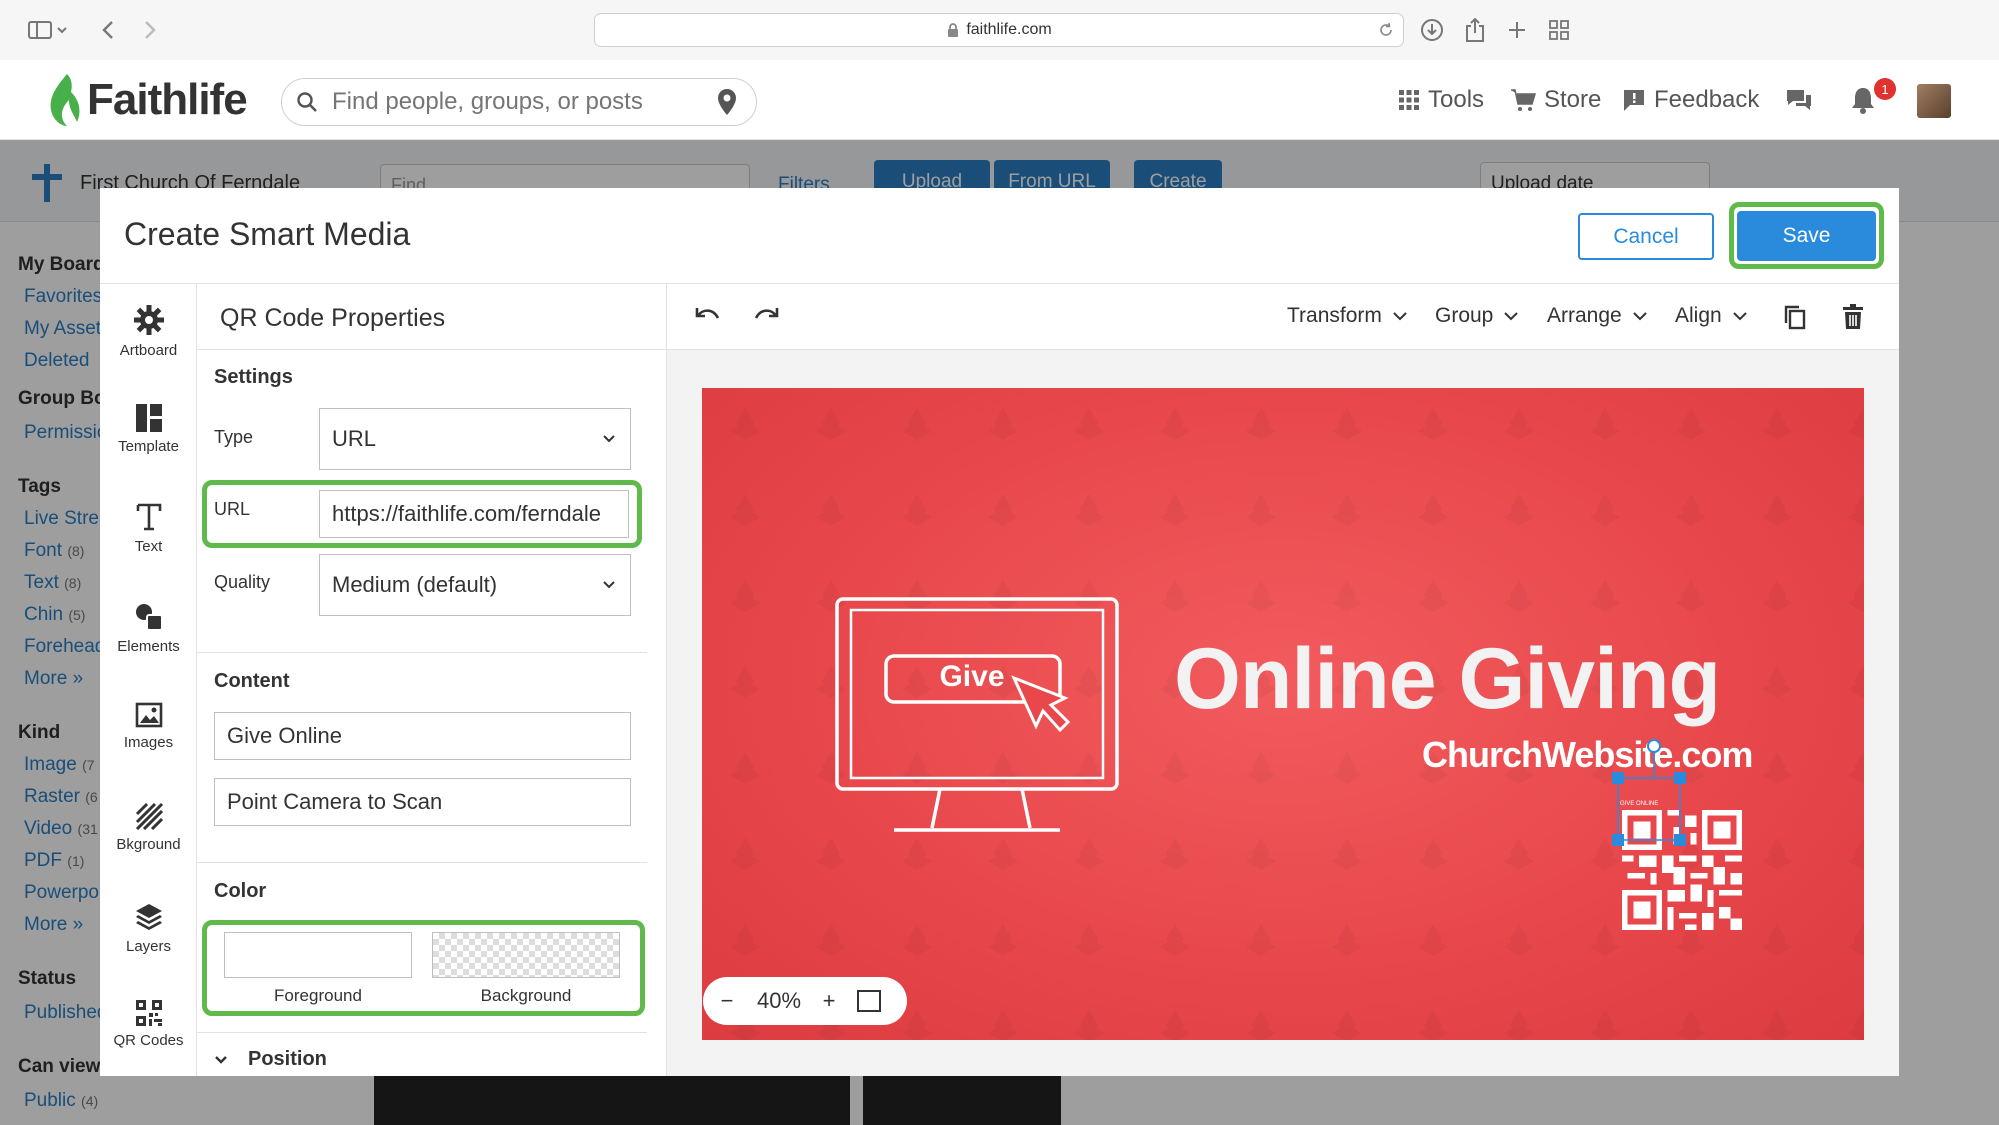 This screenshot has height=1125, width=1999. I want to click on zoom-out-button: −, so click(727, 1001).